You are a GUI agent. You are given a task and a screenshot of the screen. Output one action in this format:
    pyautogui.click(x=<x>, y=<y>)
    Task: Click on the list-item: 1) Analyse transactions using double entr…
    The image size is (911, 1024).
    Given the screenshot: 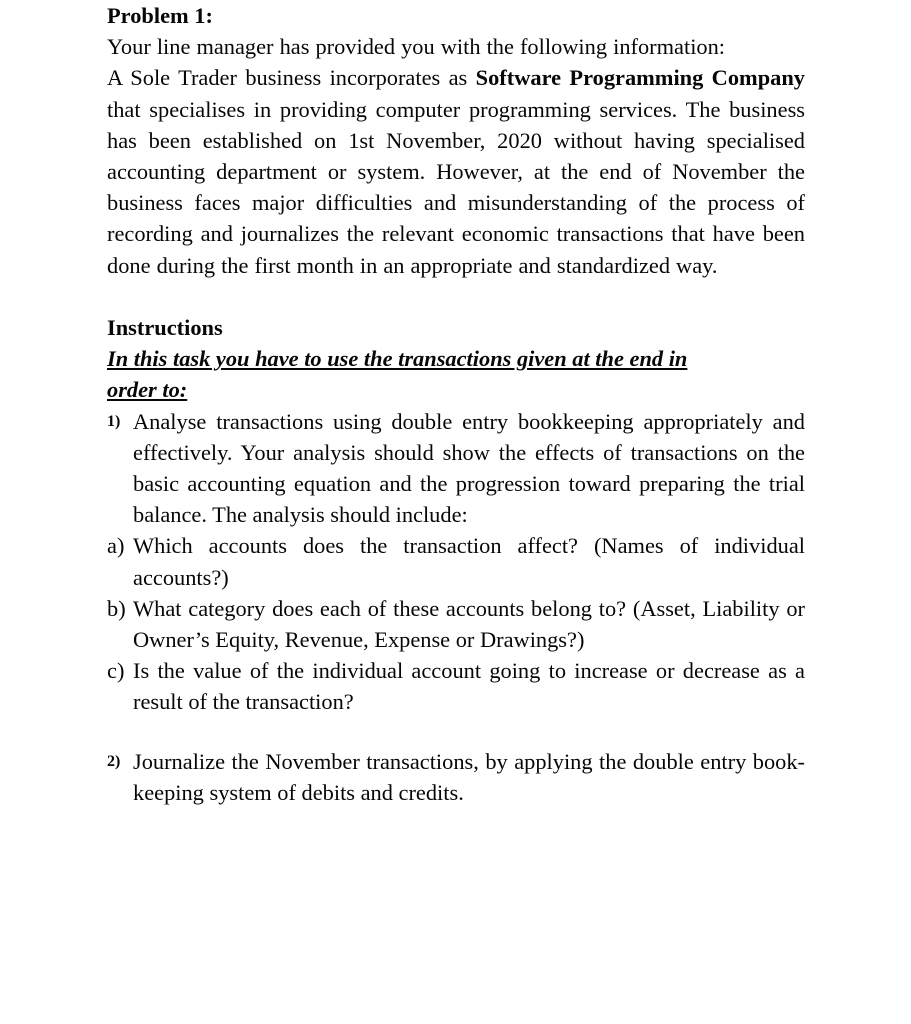 What is the action you would take?
    pyautogui.click(x=456, y=468)
    